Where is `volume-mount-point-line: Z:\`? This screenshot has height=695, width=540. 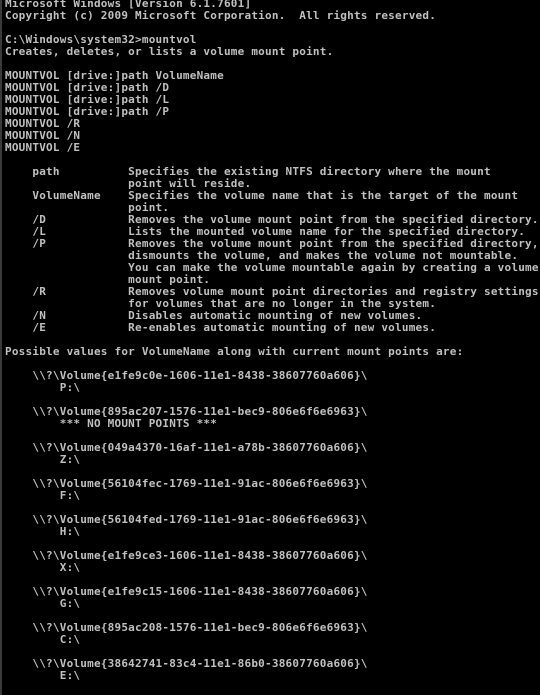
volume-mount-point-line: Z:\ is located at coordinates (43, 459).